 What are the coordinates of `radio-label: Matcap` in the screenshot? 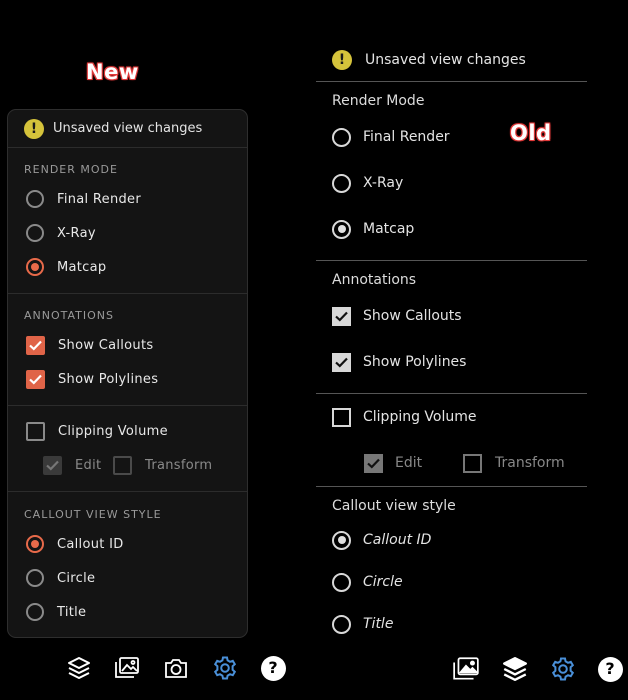 It's located at (82, 267).